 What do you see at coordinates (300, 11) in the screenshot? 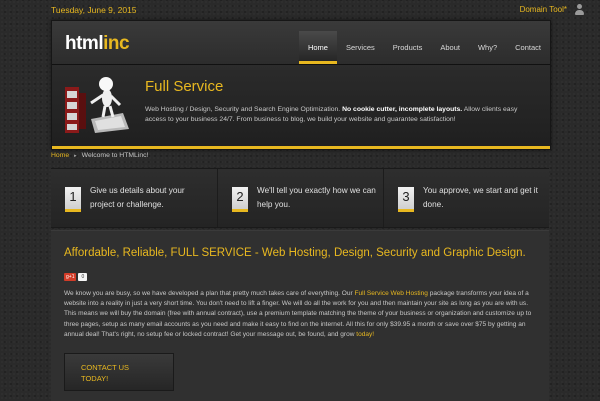
I see `top-bar: Tuesday, June 9, 2015 Domain Tool*` at bounding box center [300, 11].